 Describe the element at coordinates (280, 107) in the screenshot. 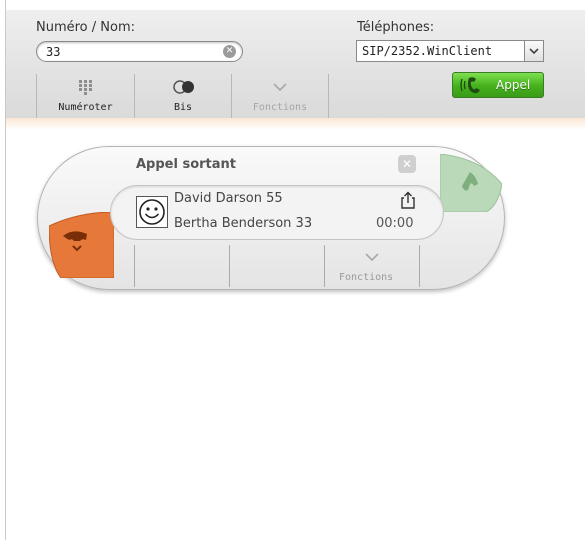

I see `functions-button-label: Fonctions` at that location.